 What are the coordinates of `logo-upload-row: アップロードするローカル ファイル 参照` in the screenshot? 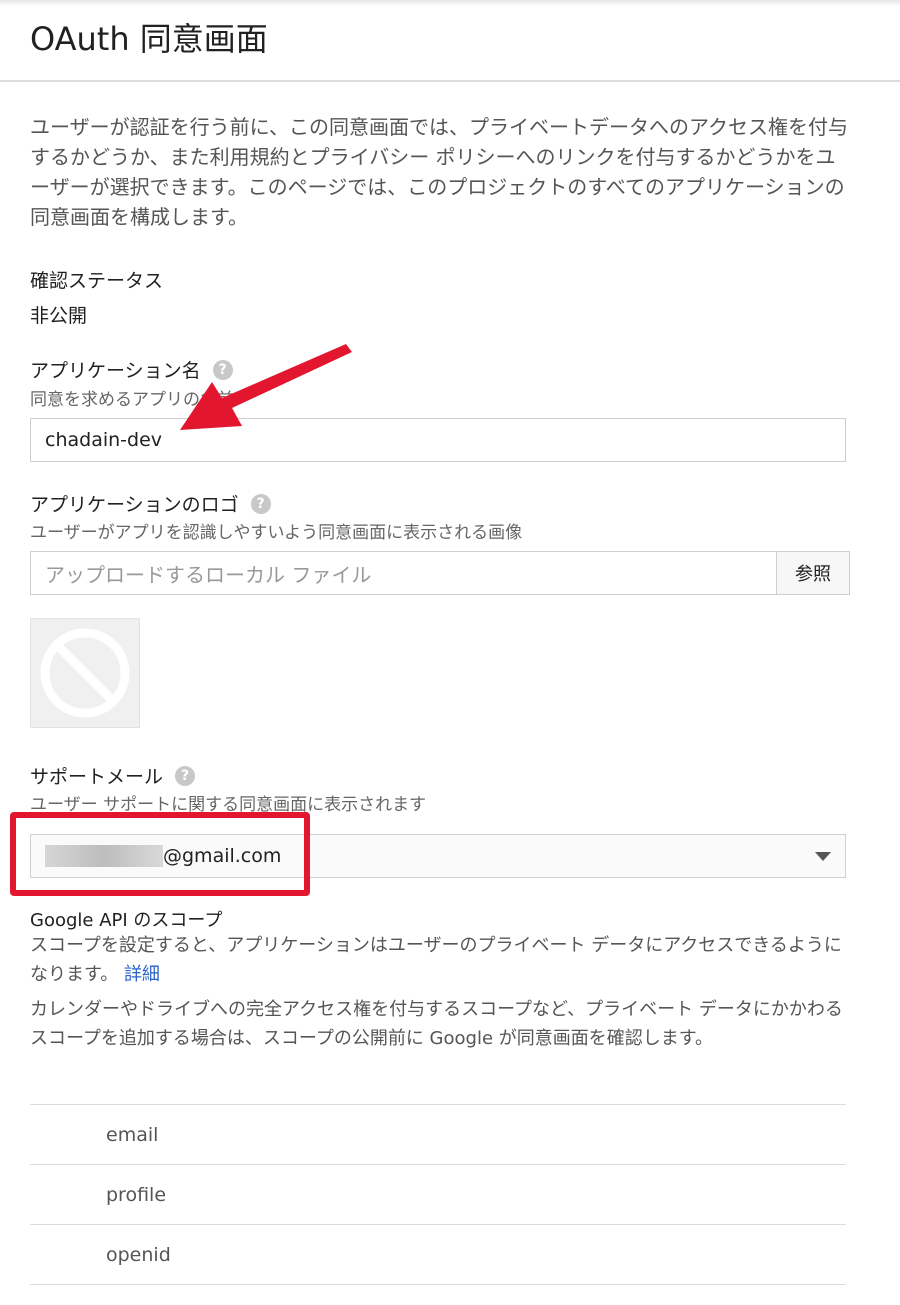 It's located at (440, 573).